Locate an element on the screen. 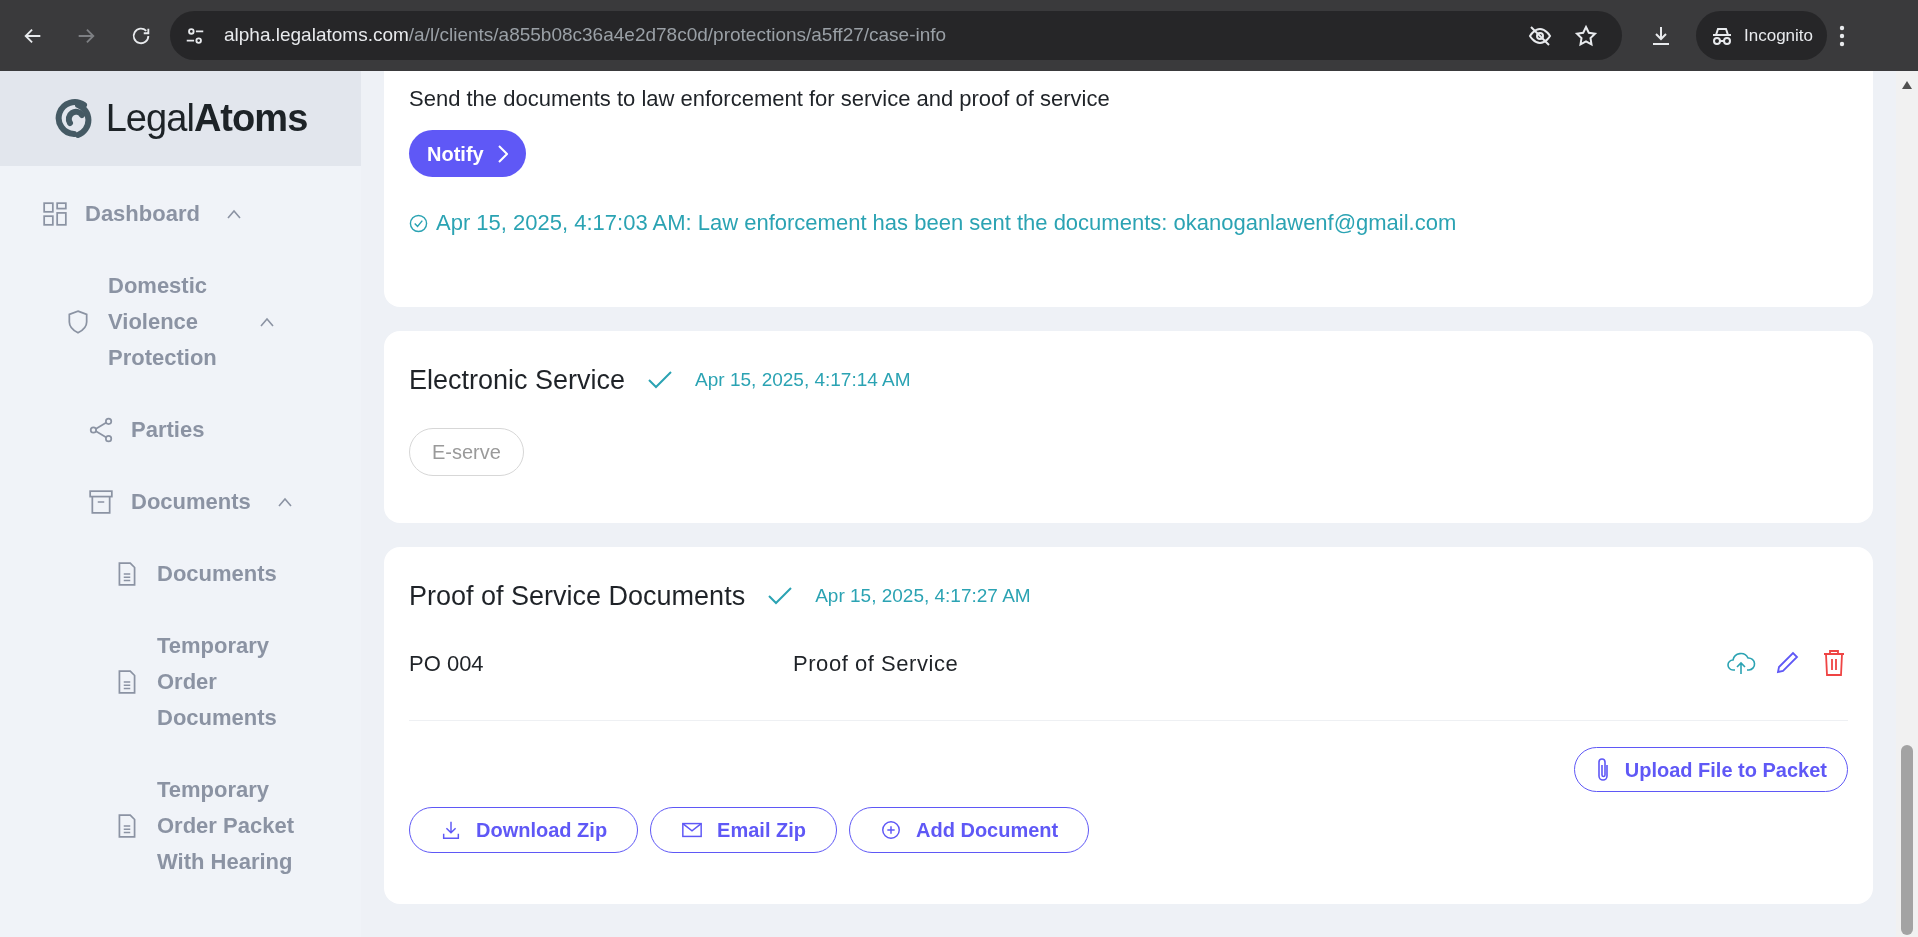 This screenshot has height=937, width=1918. star-icon is located at coordinates (1586, 35).